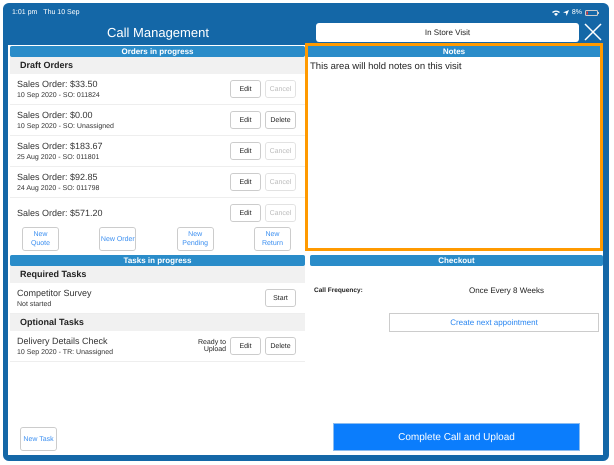  Describe the element at coordinates (593, 32) in the screenshot. I see `close-icon` at that location.